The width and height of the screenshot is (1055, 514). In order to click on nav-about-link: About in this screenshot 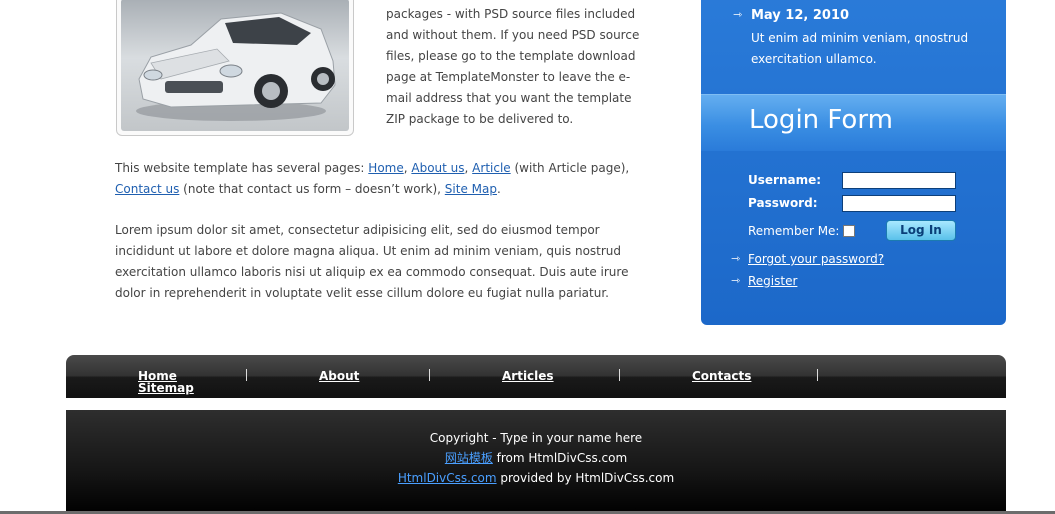, I will do `click(339, 376)`.